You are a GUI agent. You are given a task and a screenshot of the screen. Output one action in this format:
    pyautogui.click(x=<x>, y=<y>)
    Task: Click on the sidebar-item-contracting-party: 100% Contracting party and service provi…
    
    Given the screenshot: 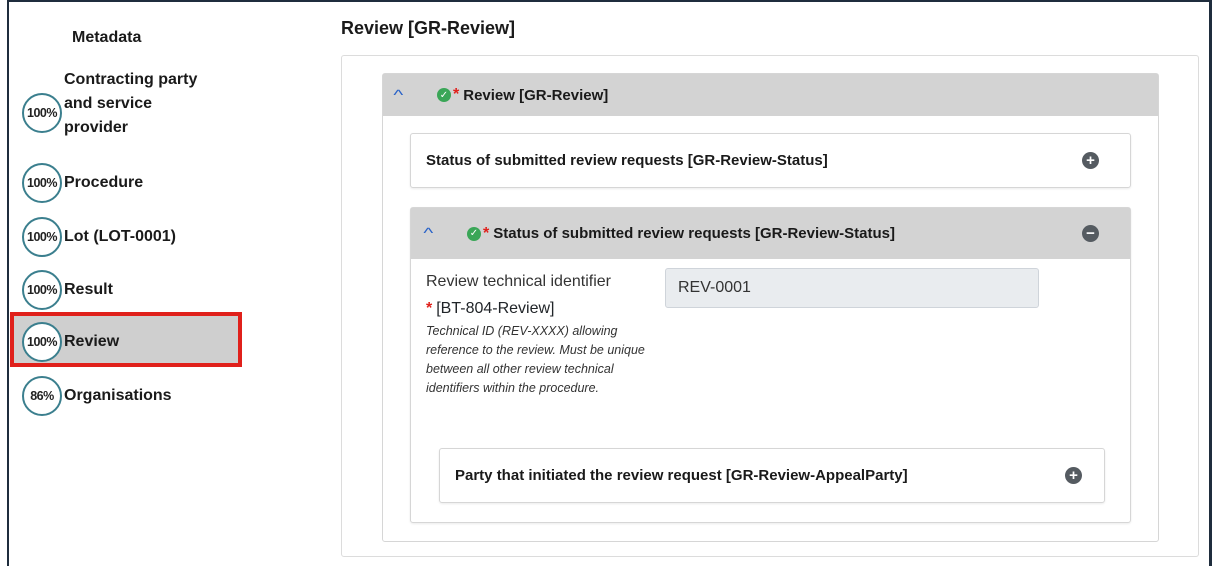 What is the action you would take?
    pyautogui.click(x=118, y=105)
    